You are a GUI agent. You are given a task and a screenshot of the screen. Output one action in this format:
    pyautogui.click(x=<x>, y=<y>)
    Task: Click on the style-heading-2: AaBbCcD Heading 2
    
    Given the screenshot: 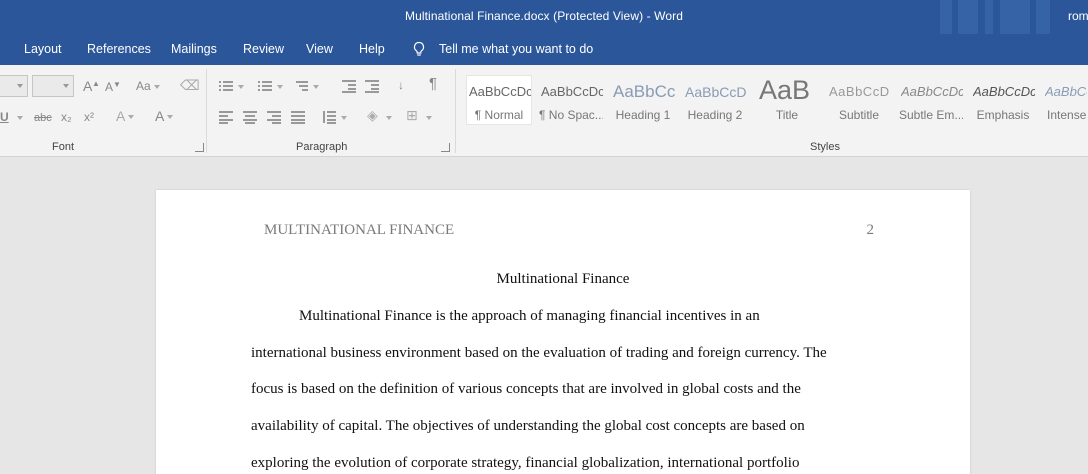 What is the action you would take?
    pyautogui.click(x=715, y=100)
    